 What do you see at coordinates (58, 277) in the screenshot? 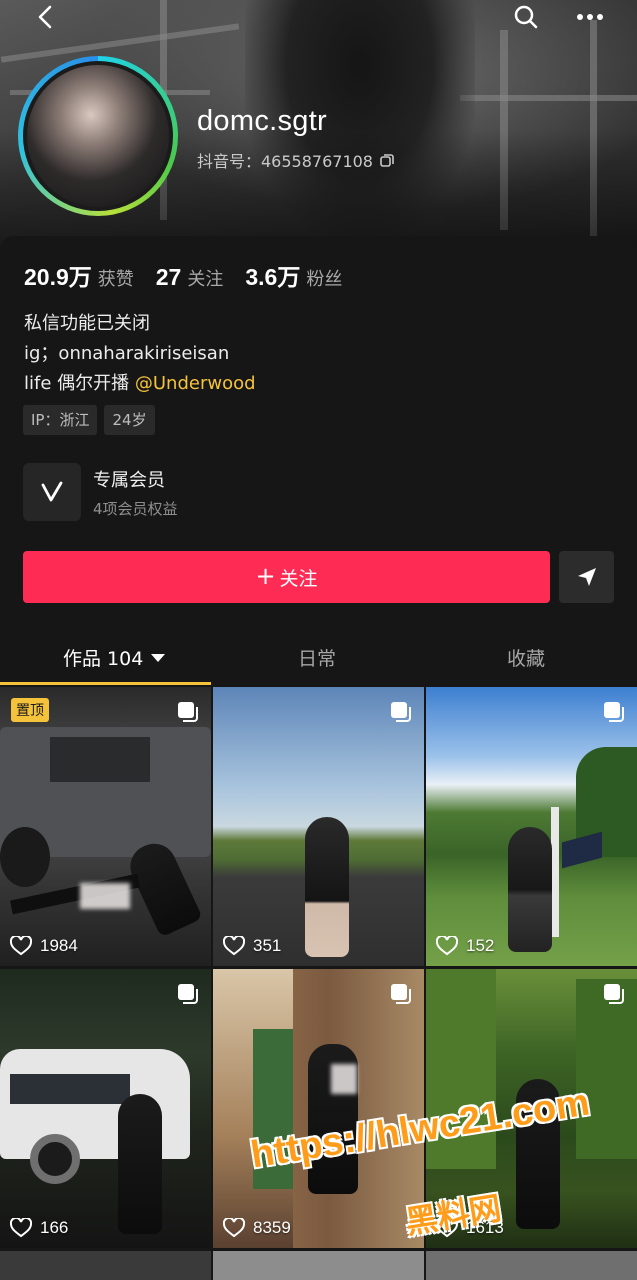
I see `stat-number: 20.9万` at bounding box center [58, 277].